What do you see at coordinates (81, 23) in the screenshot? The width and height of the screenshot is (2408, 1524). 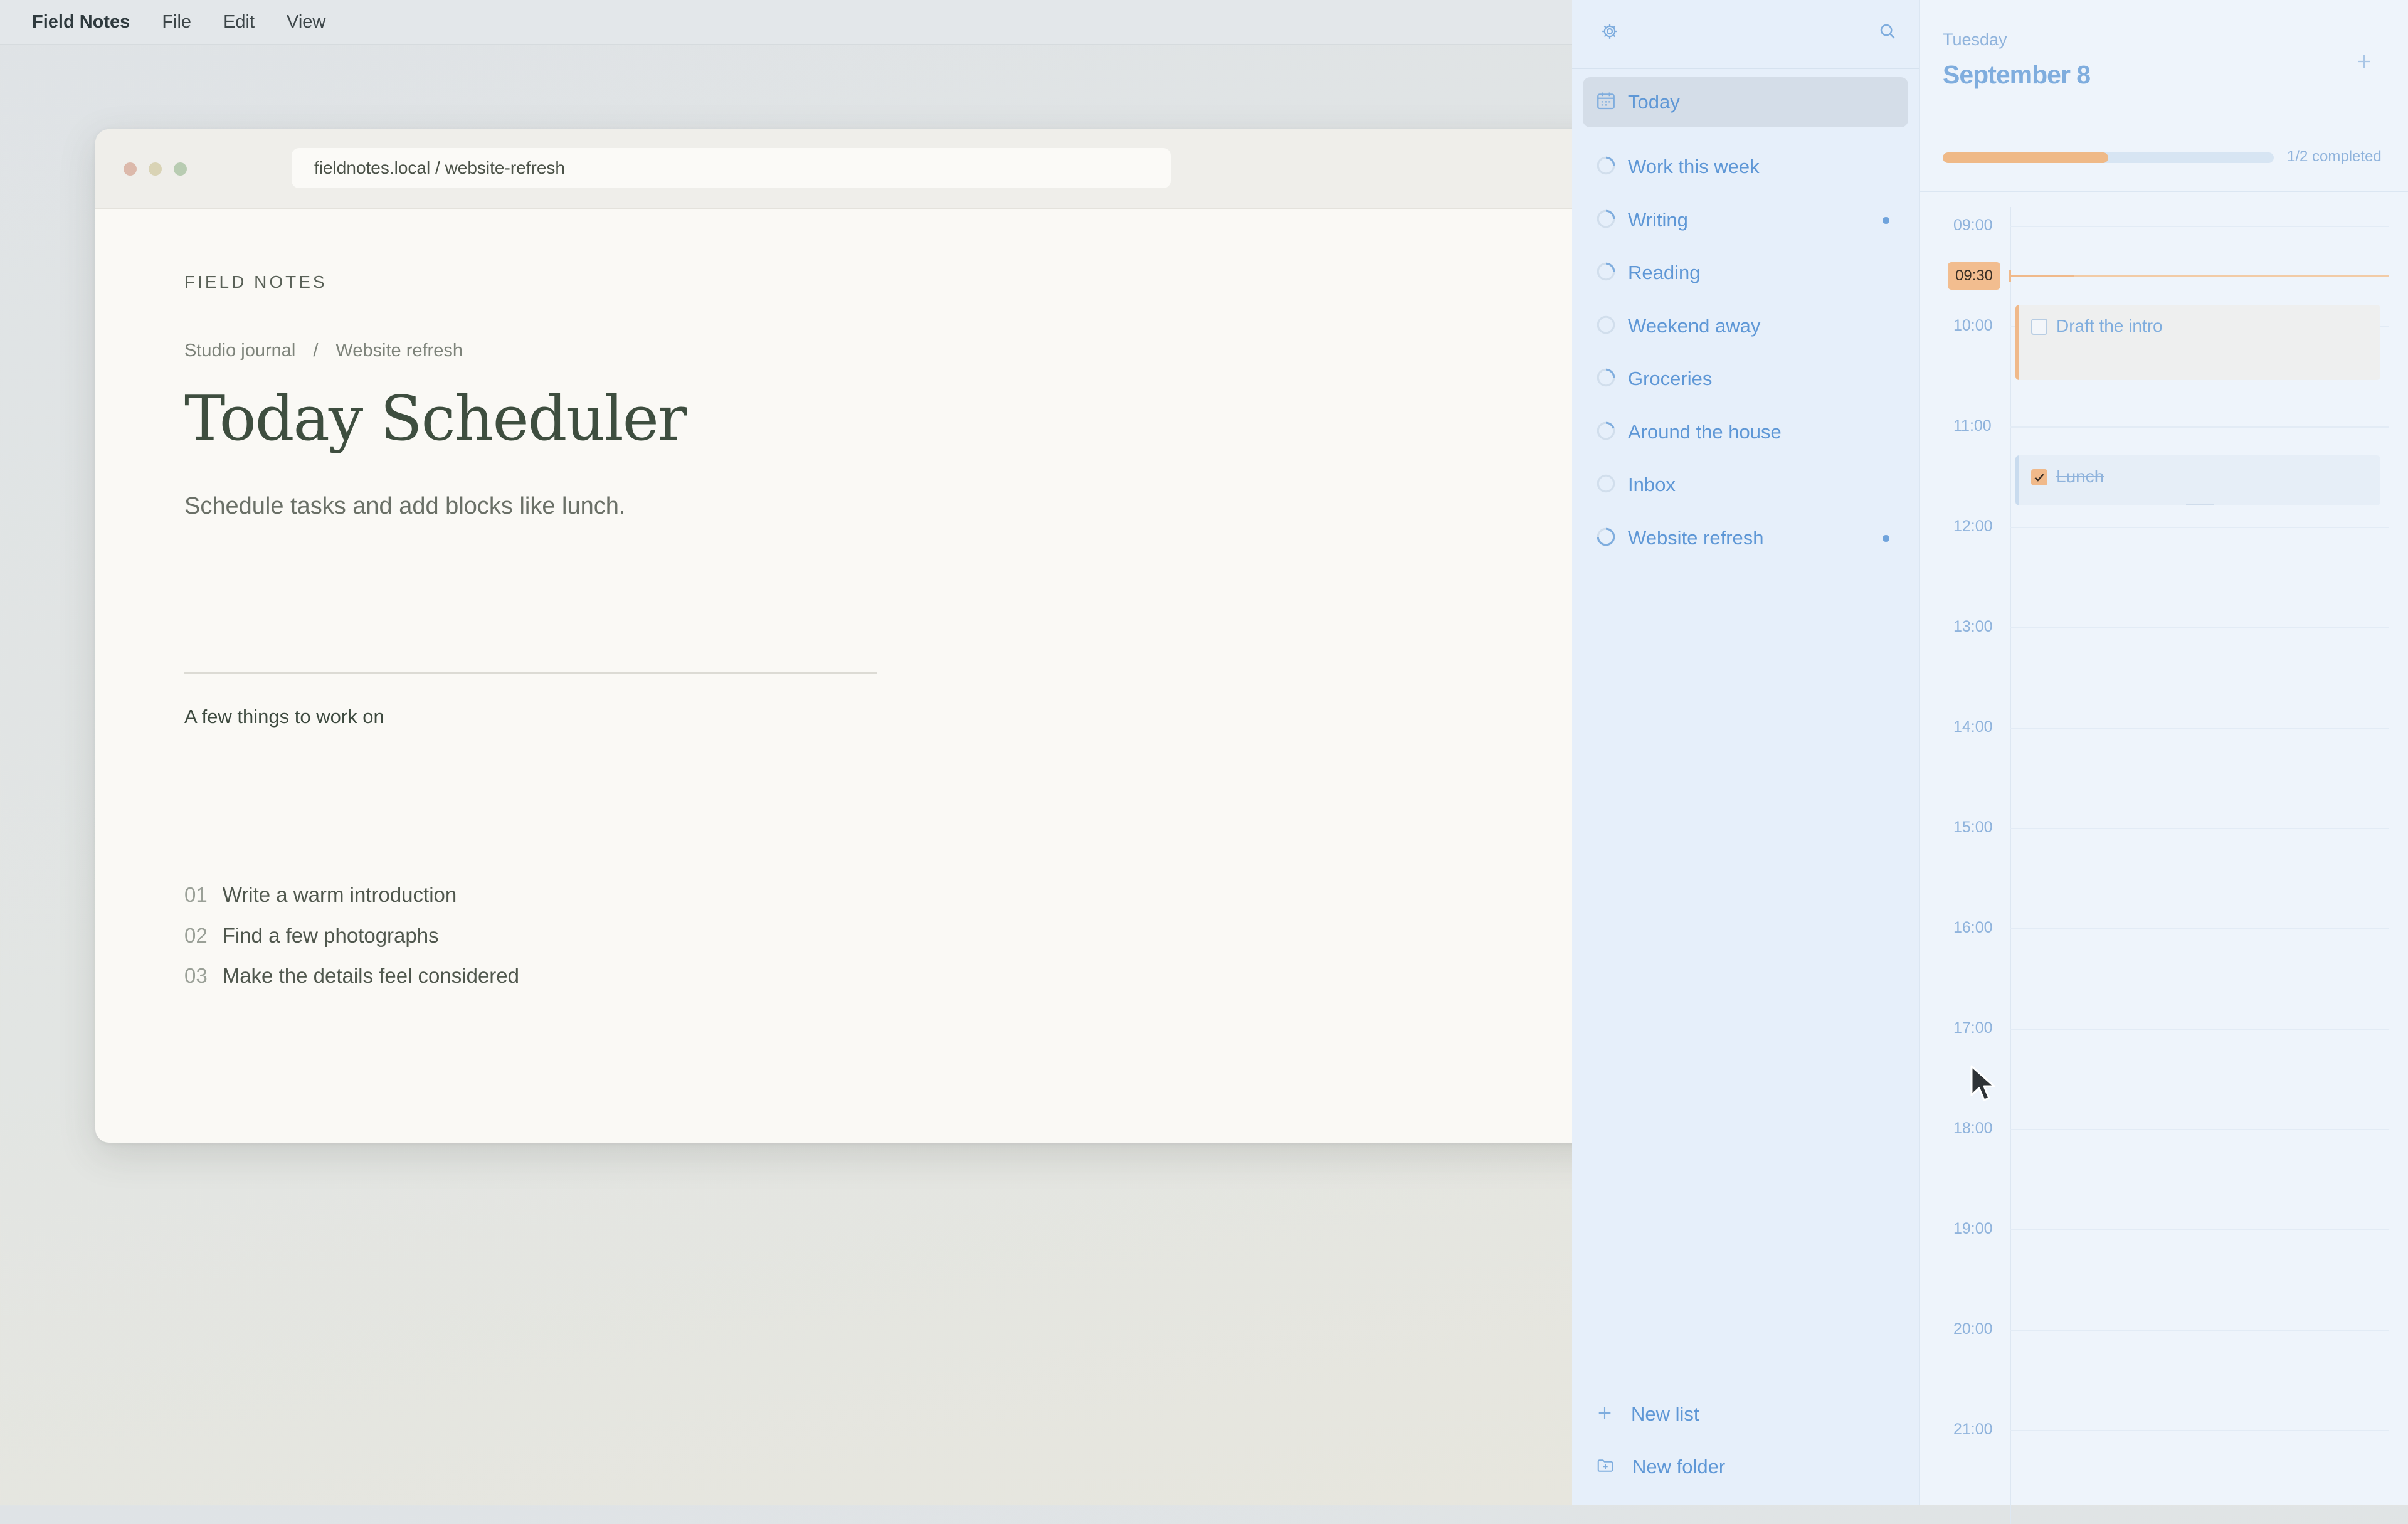 I see `app-name: Field Notes` at bounding box center [81, 23].